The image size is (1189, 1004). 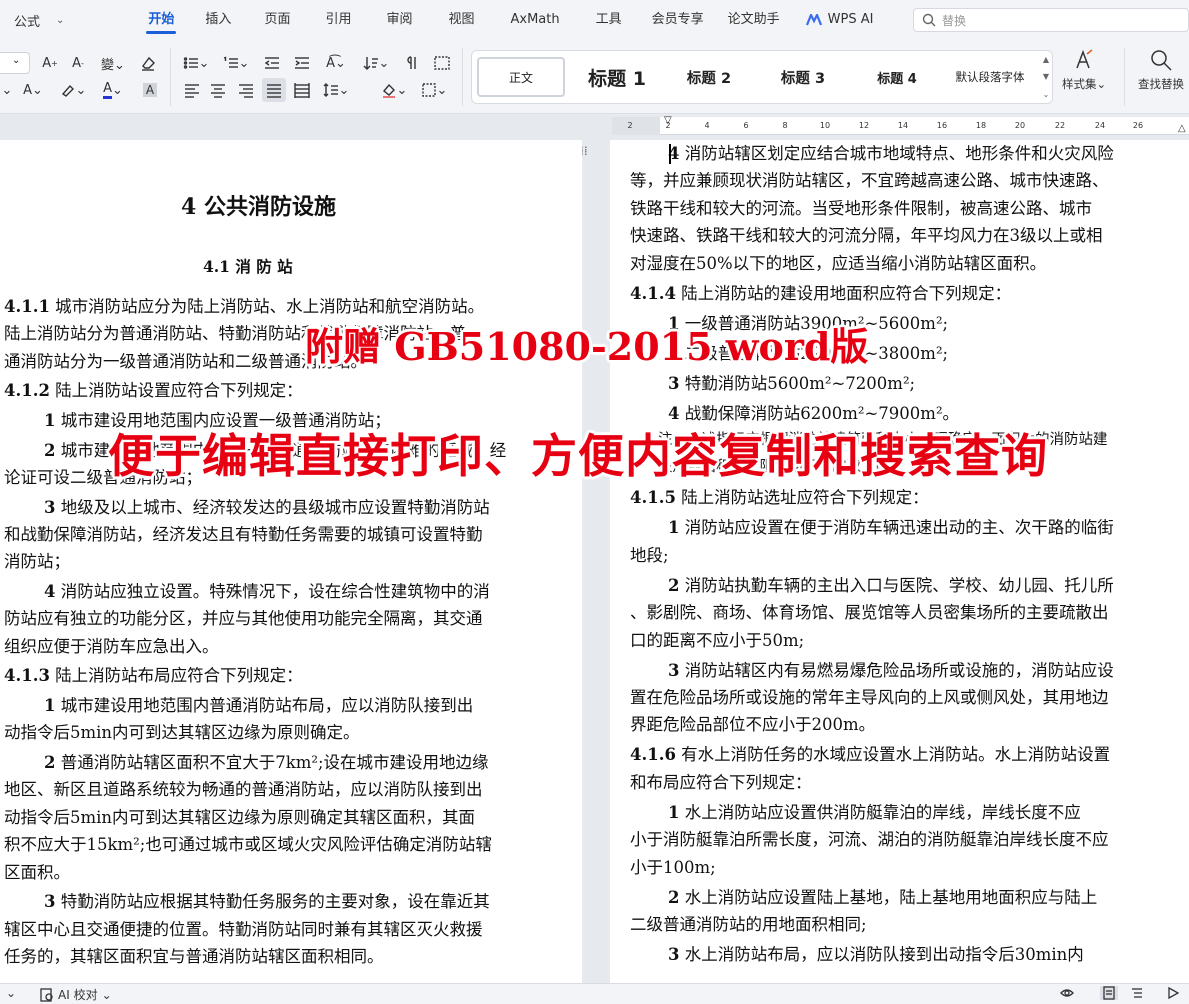 I want to click on chevron-up-icon: ▲, so click(x=1046, y=59).